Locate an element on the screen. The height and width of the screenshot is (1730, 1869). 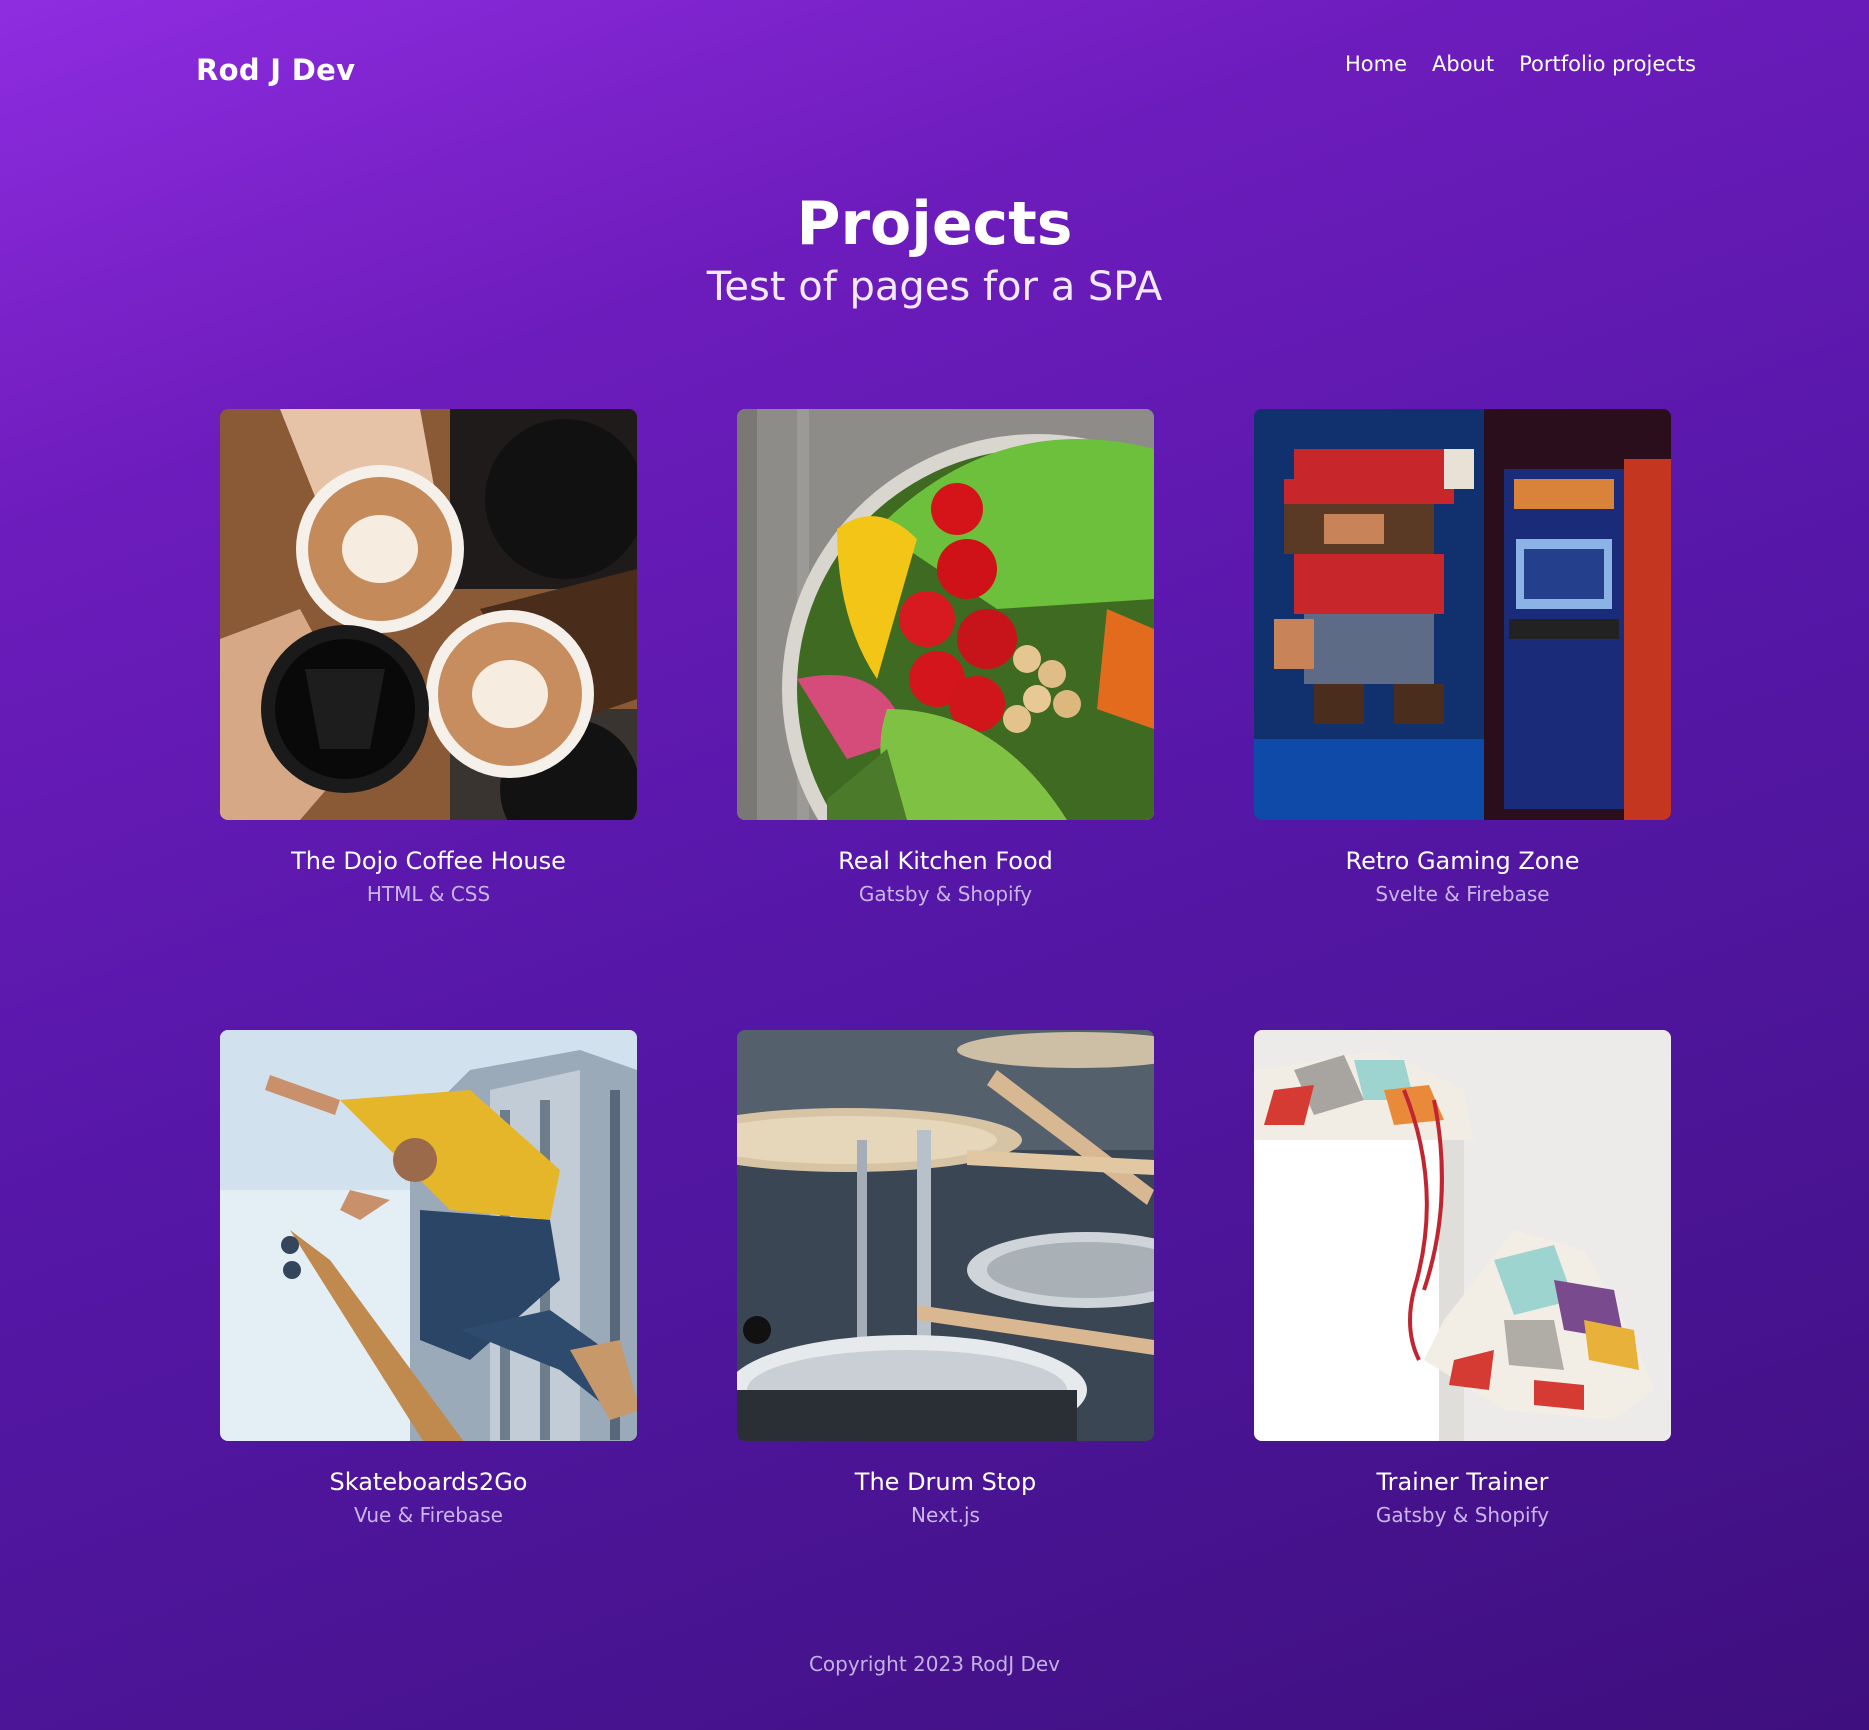
nav-about-link: About is located at coordinates (1463, 64).